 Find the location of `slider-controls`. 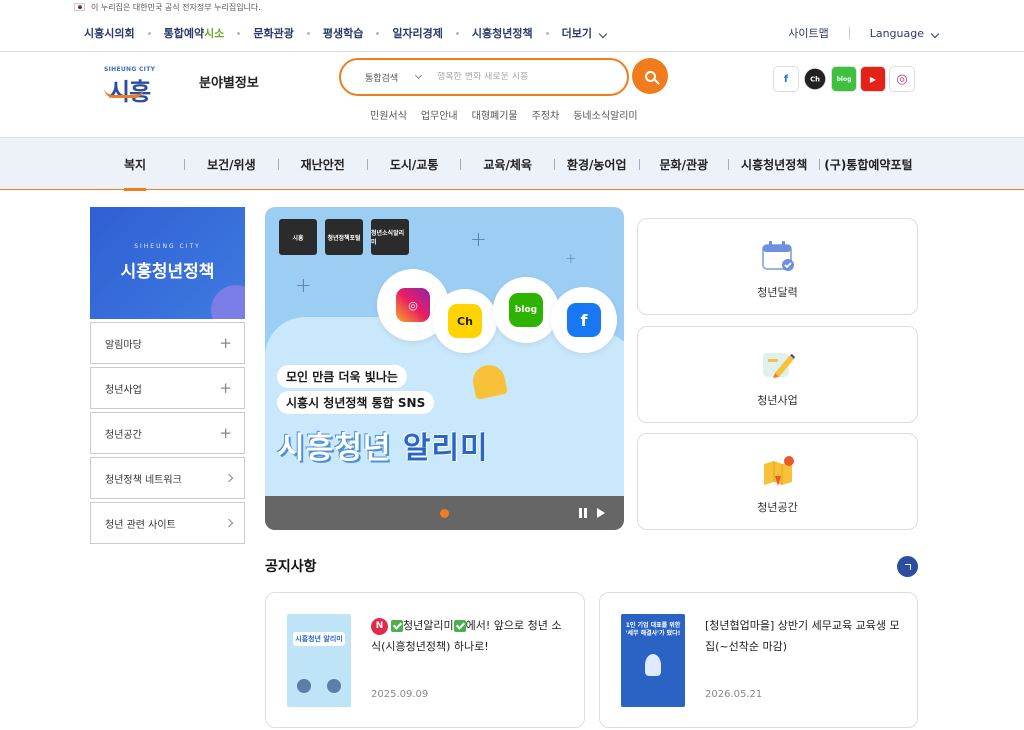

slider-controls is located at coordinates (444, 513).